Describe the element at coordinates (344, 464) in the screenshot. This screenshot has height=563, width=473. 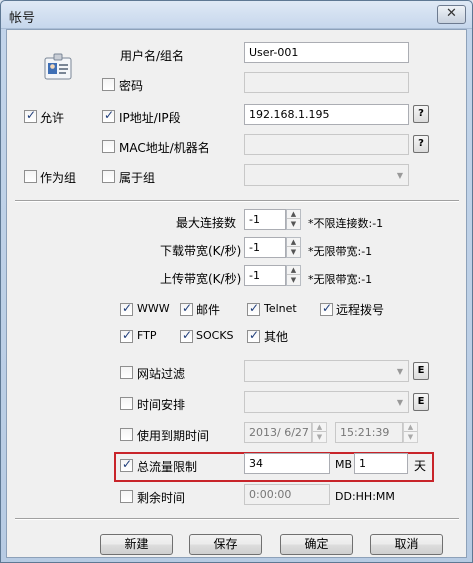
I see `traffic-unit-label: MB` at that location.